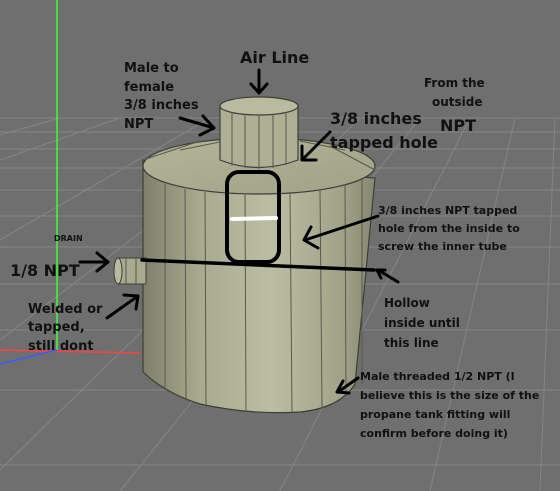  I want to click on label-welded-3: still dont, so click(61, 346).